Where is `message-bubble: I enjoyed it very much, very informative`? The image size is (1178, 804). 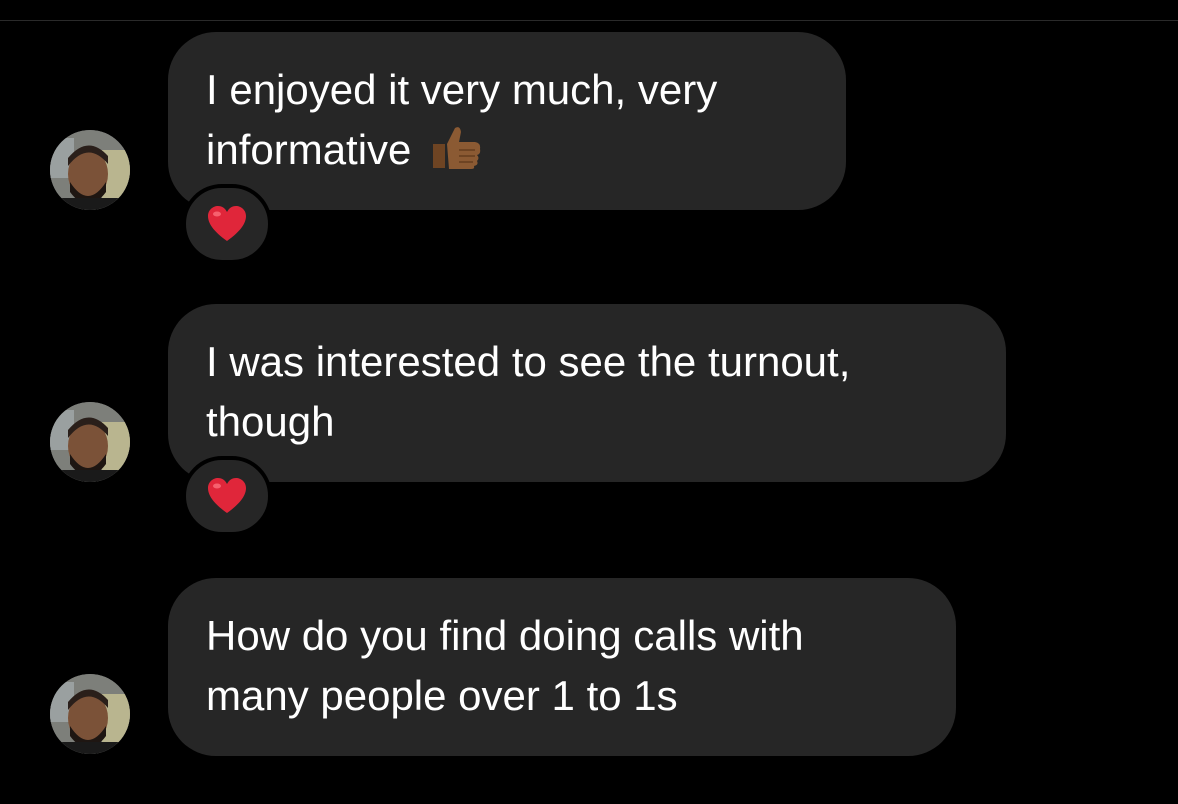 message-bubble: I enjoyed it very much, very informative is located at coordinates (507, 121).